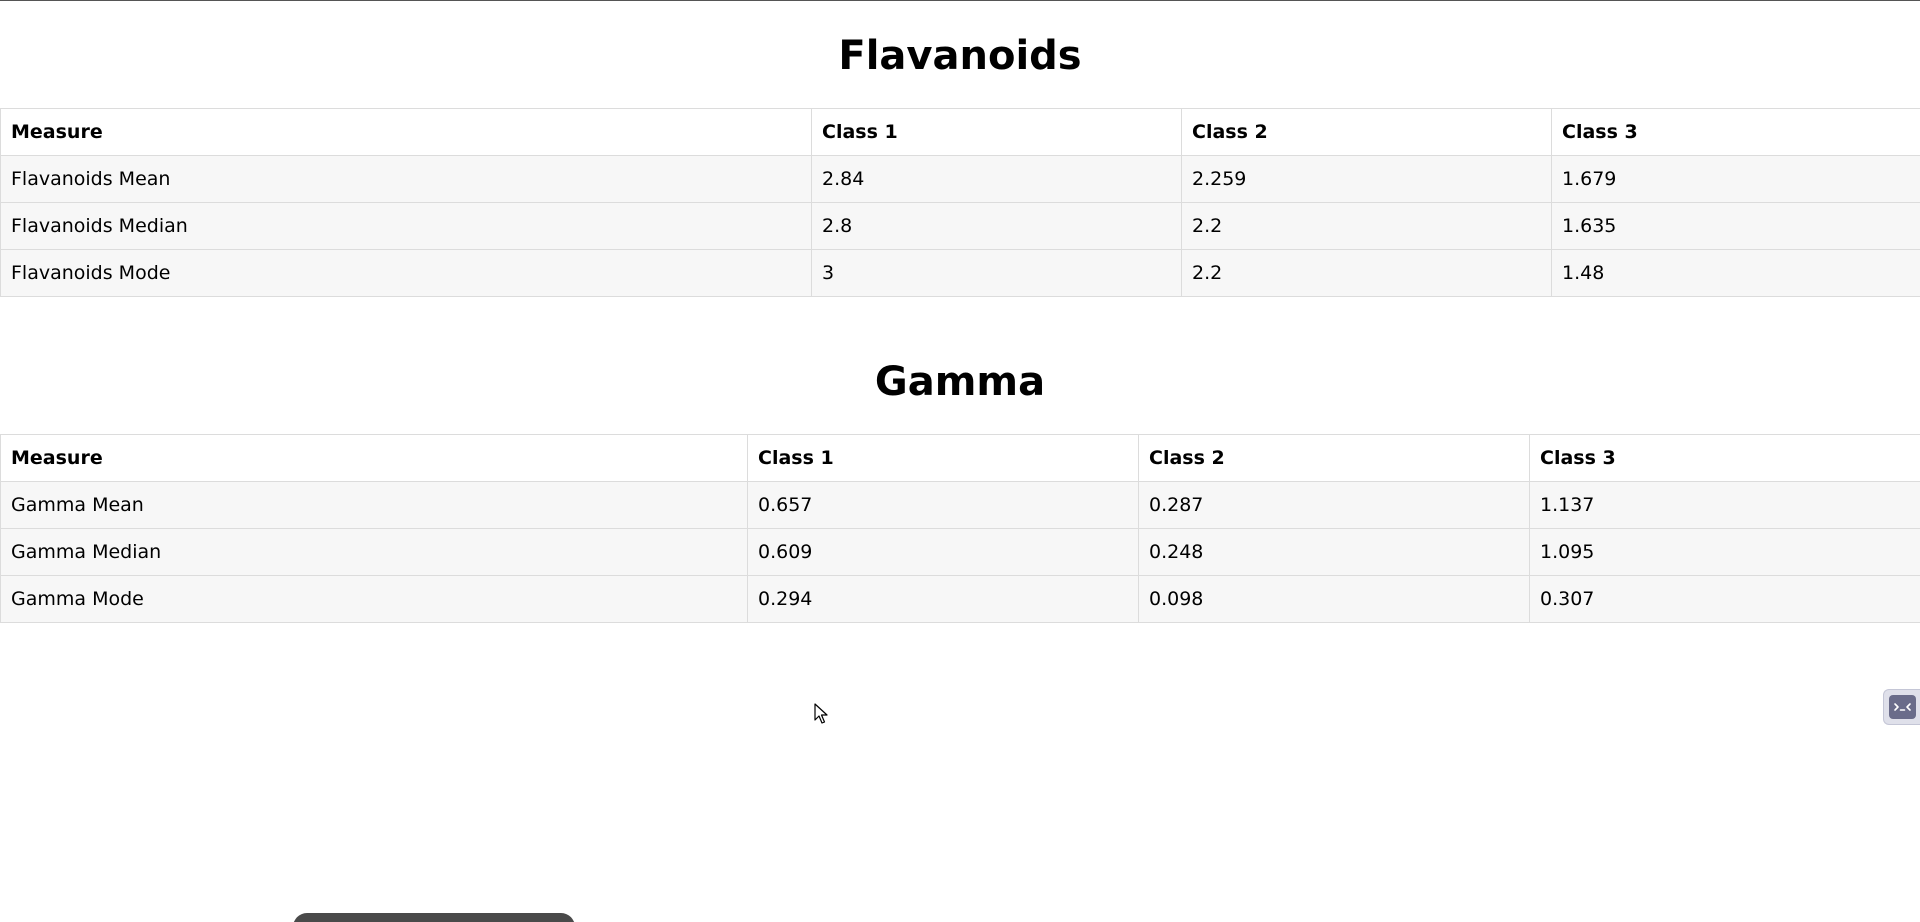 This screenshot has height=922, width=1920. What do you see at coordinates (1334, 599) in the screenshot?
I see `table-cell: 0.098` at bounding box center [1334, 599].